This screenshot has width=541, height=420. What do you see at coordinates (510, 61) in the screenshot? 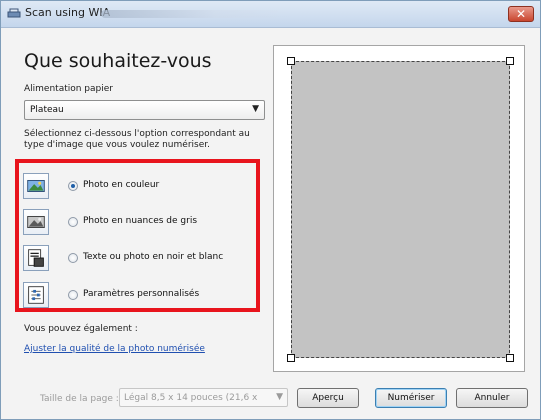
I see `crop-handle-top-right` at bounding box center [510, 61].